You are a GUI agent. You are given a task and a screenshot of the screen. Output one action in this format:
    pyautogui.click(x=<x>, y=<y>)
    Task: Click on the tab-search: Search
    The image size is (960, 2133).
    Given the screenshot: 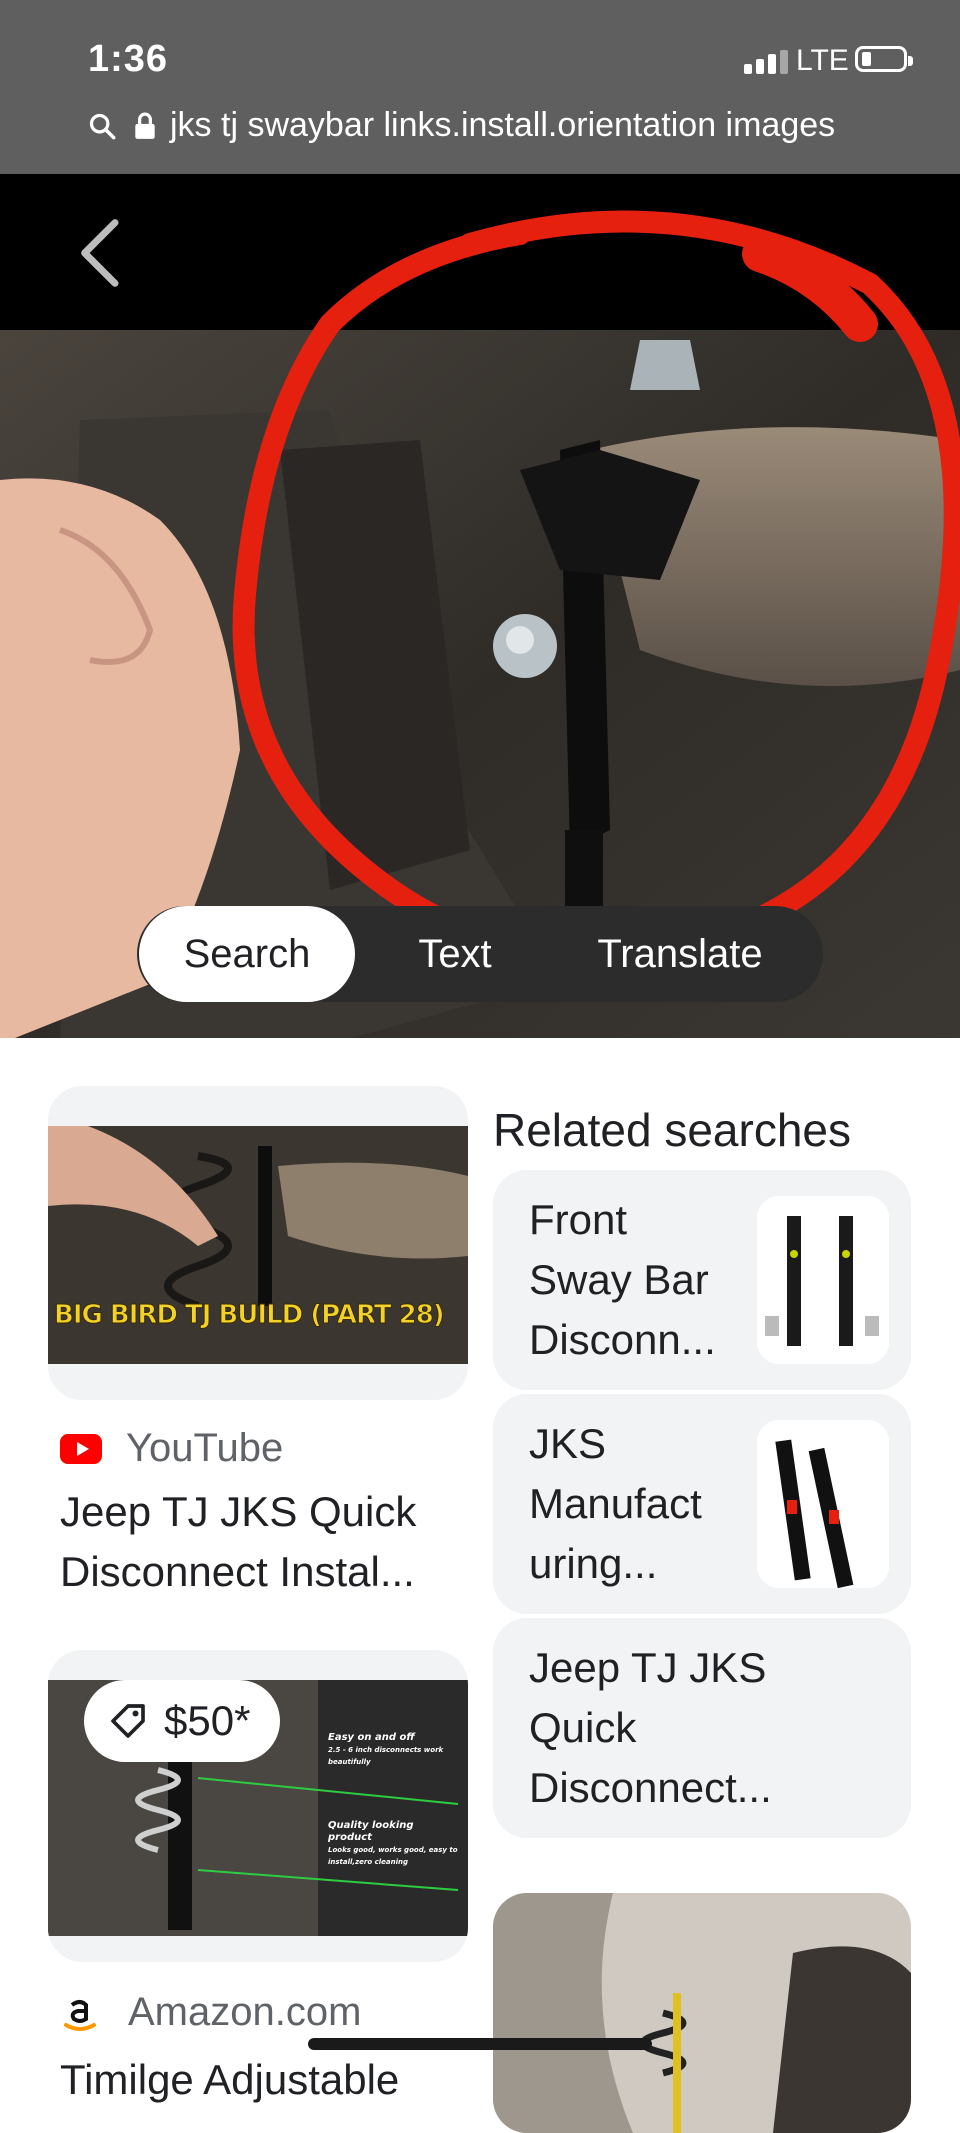 What is the action you would take?
    pyautogui.click(x=247, y=954)
    